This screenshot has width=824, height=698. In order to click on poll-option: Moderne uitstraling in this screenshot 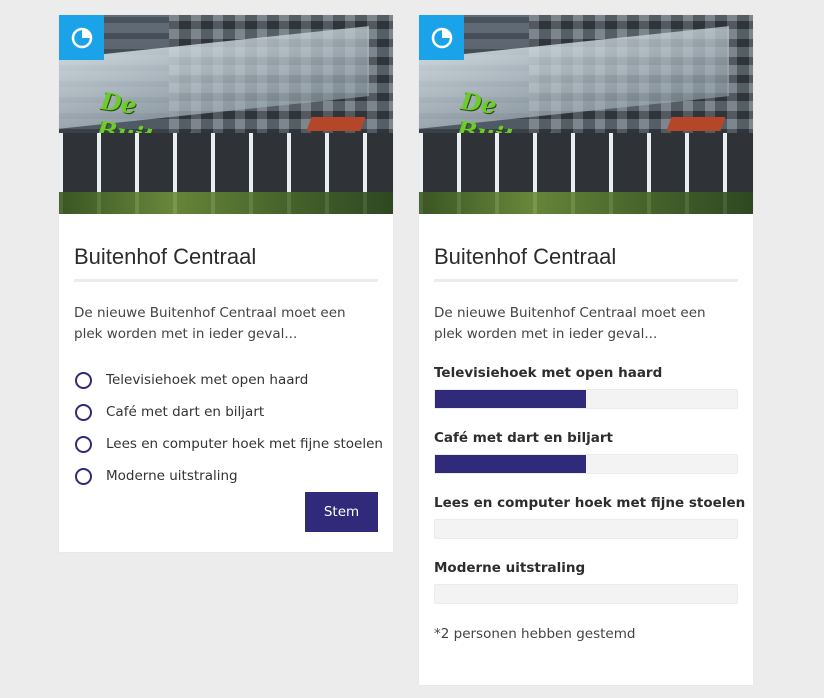, I will do `click(156, 476)`.